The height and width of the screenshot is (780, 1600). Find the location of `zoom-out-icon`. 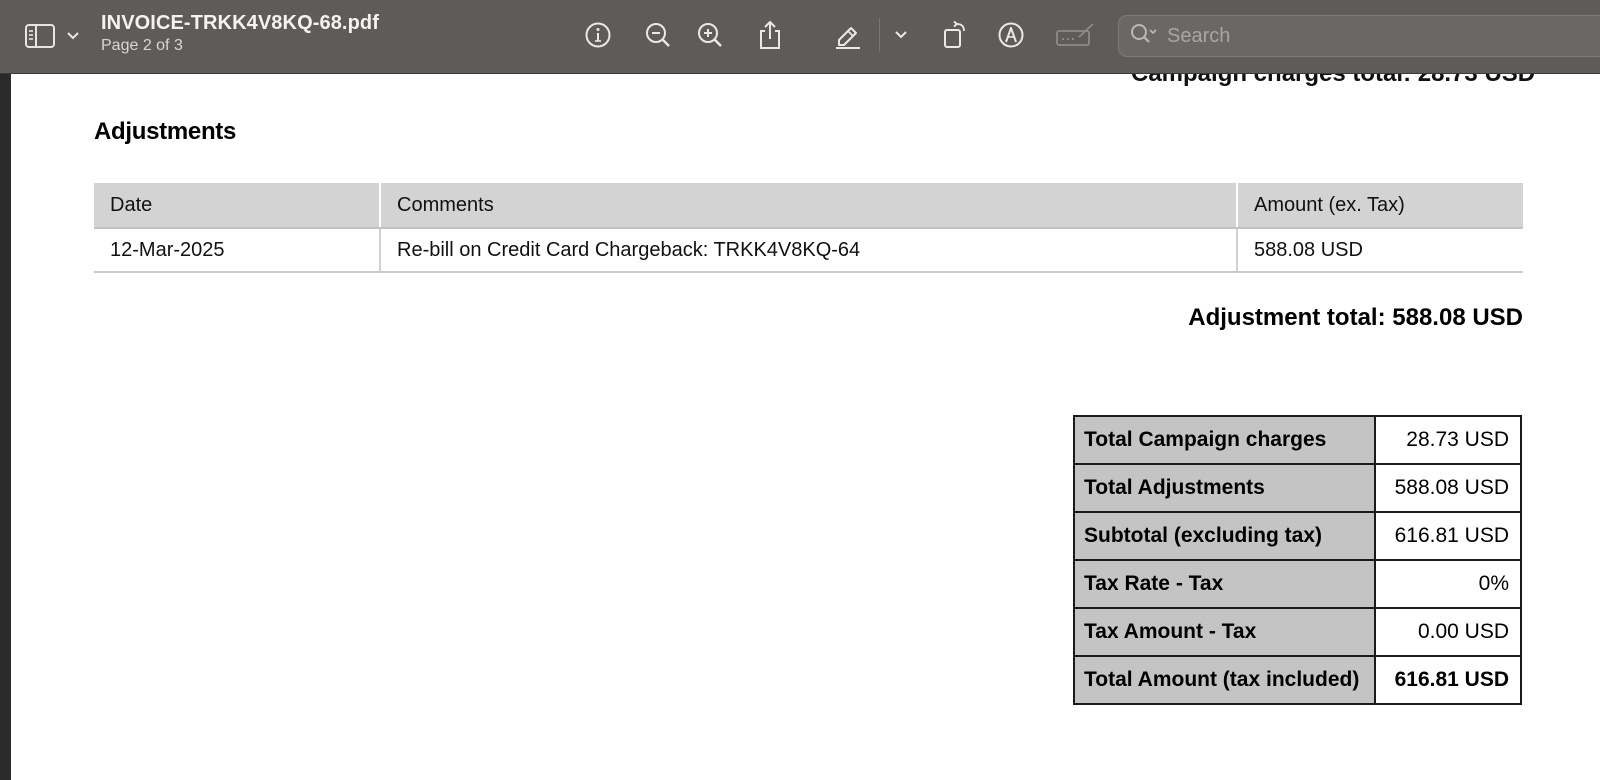

zoom-out-icon is located at coordinates (658, 35).